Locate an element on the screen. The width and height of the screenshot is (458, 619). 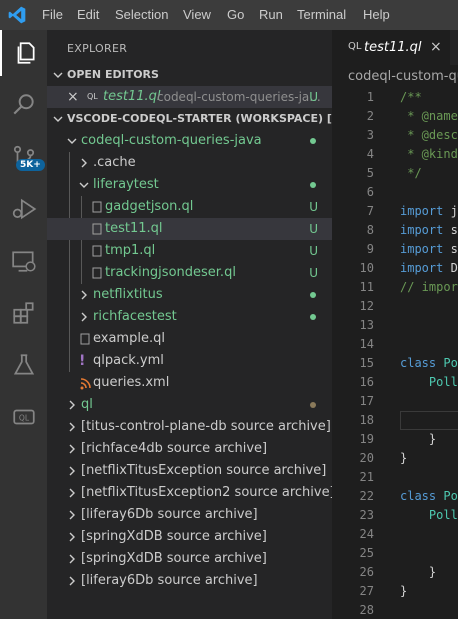
code-line: * @kind is located at coordinates (429, 154).